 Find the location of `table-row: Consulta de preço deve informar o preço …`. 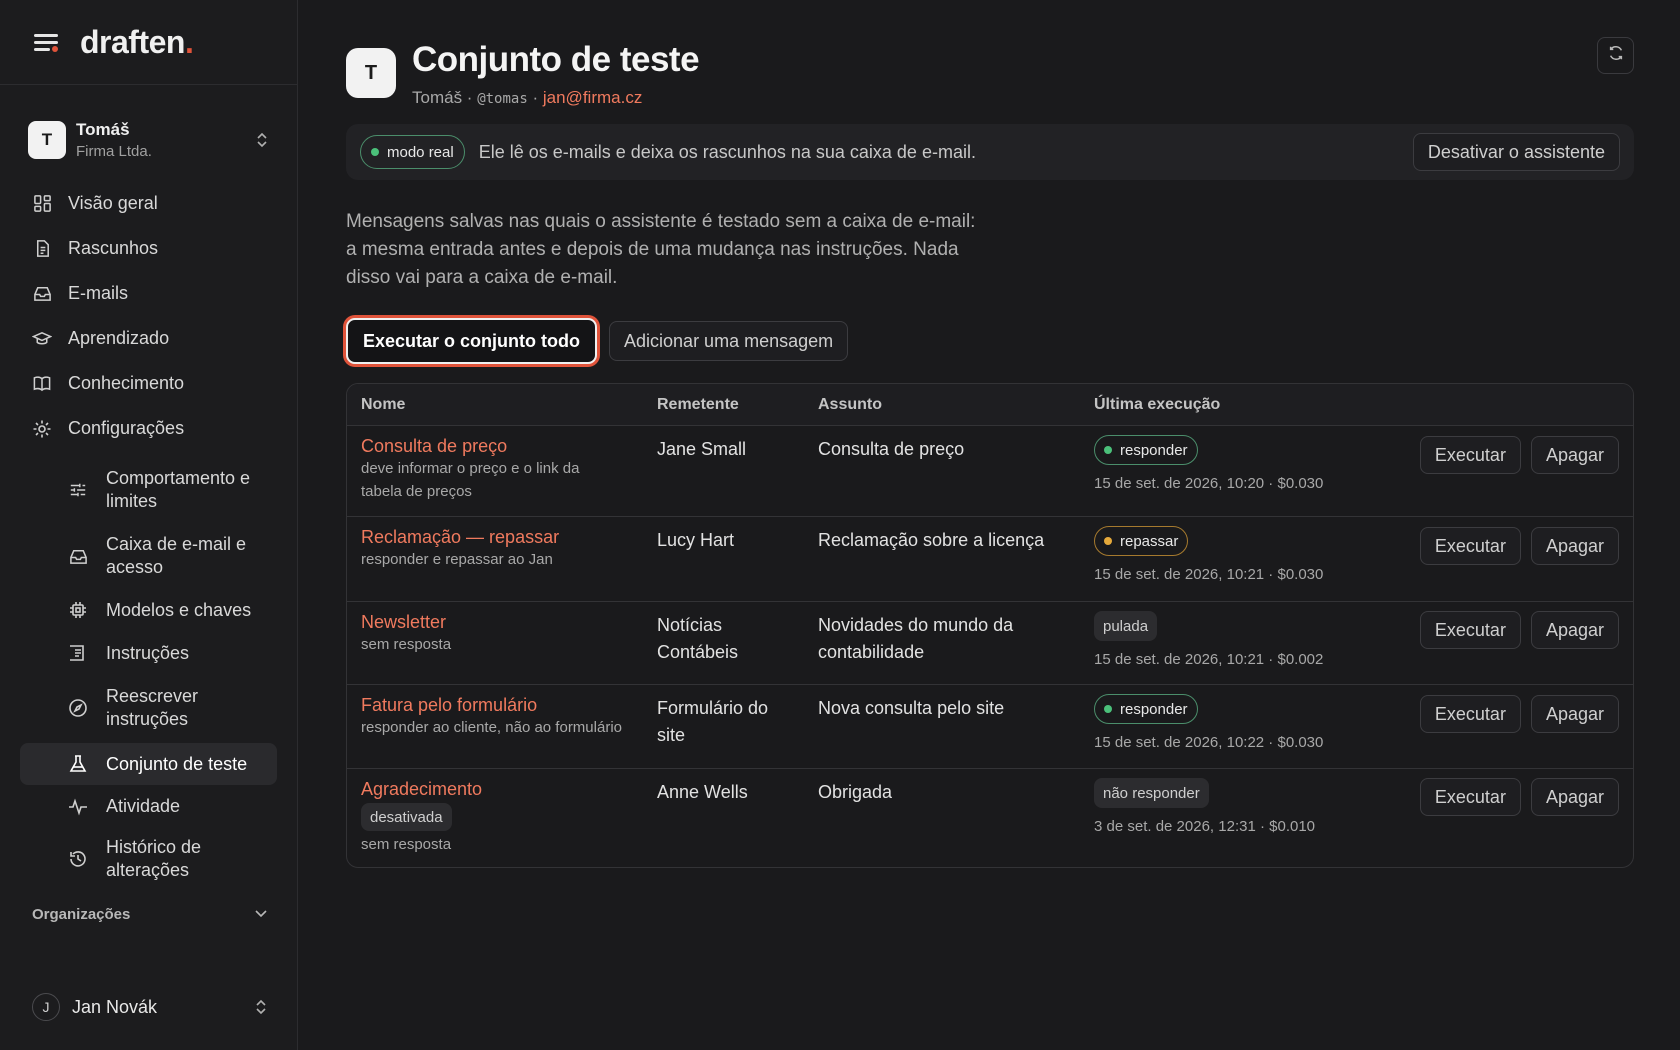

table-row: Consulta de preço deve informar o preço … is located at coordinates (990, 471).